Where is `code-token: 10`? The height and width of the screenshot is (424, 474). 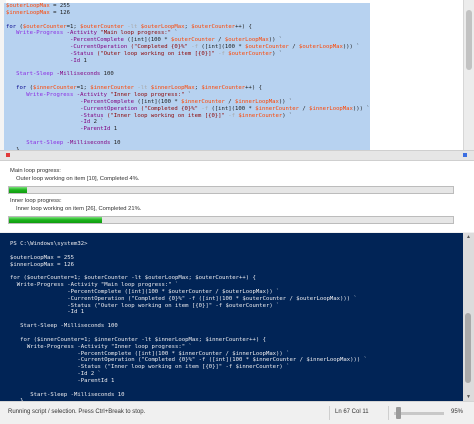
code-token: 10 is located at coordinates (115, 142).